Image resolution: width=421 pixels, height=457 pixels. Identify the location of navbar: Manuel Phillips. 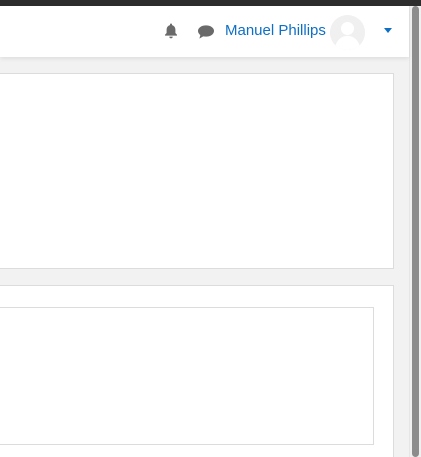
(204, 31).